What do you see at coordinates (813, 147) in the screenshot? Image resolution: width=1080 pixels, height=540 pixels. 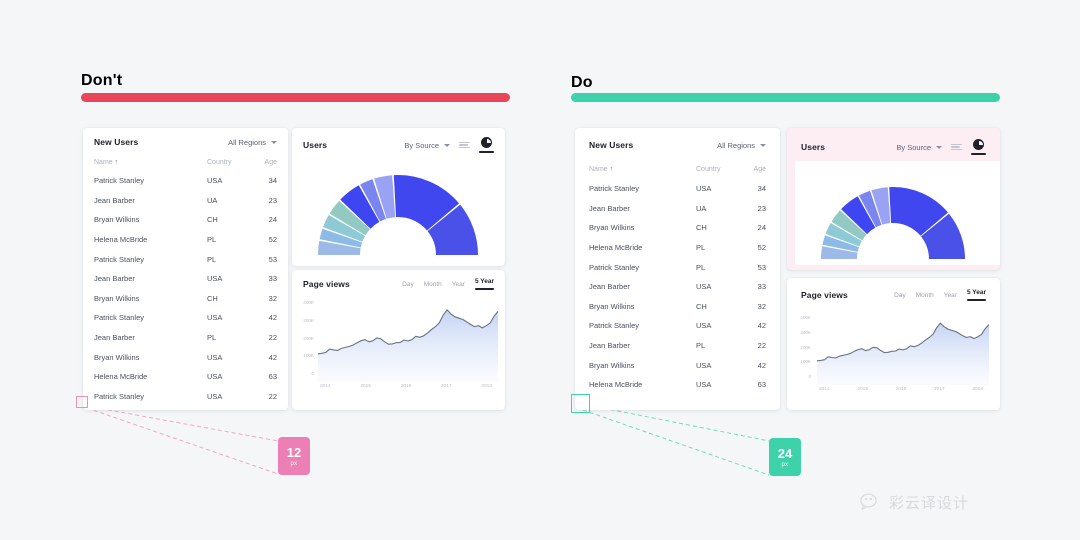 I see `card-title: Users` at bounding box center [813, 147].